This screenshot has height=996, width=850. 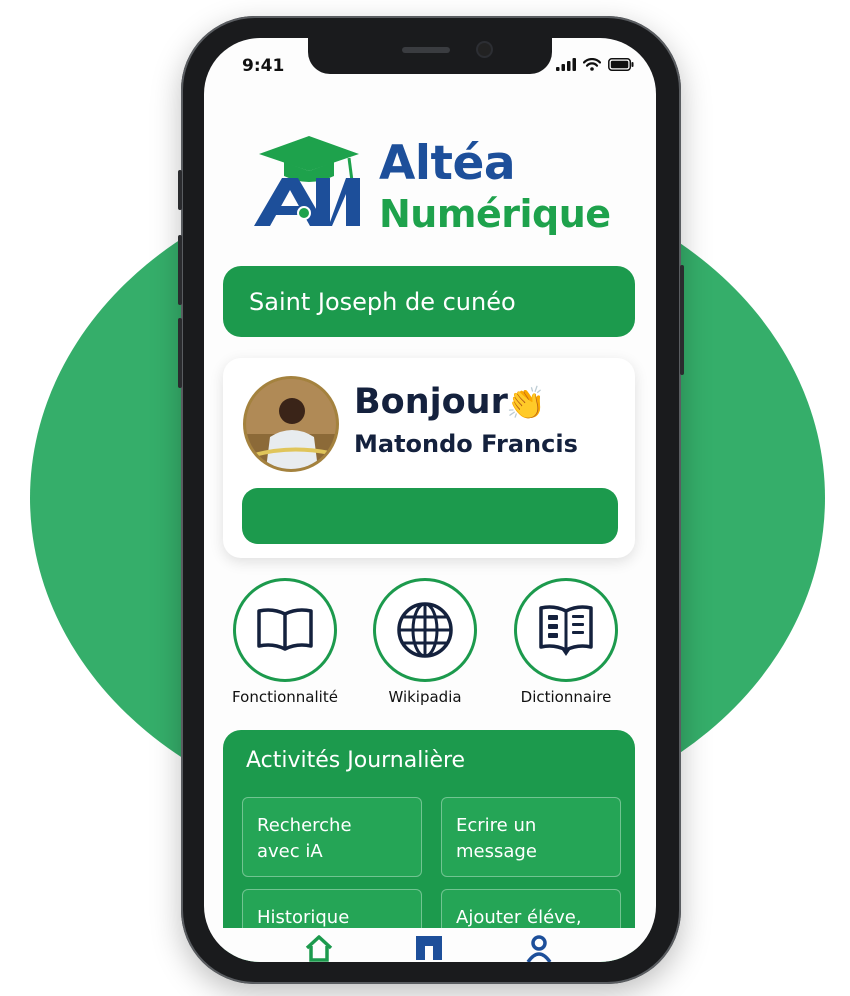 I want to click on brand-name-line1: Altéa, so click(x=447, y=163).